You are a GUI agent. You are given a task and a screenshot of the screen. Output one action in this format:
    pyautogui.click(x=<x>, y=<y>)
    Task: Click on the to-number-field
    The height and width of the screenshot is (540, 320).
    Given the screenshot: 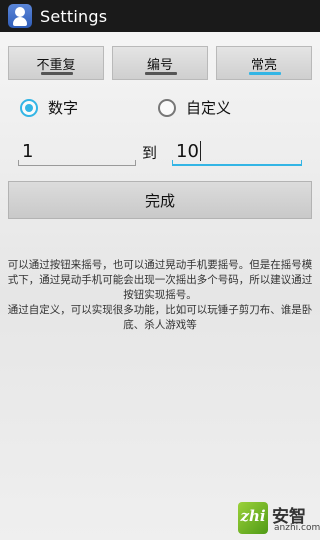 What is the action you would take?
    pyautogui.click(x=237, y=152)
    